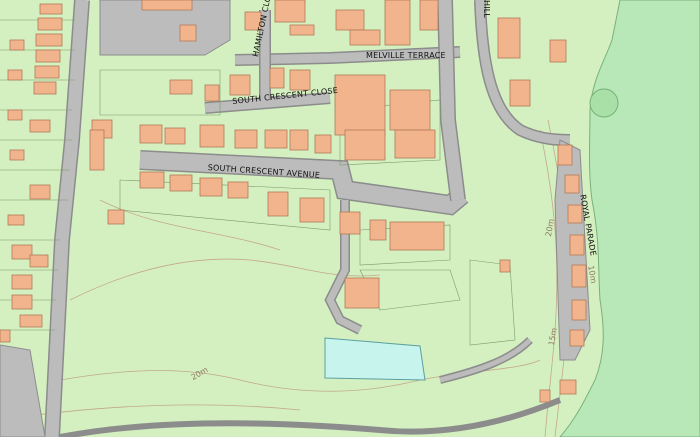 The height and width of the screenshot is (437, 700). Describe the element at coordinates (592, 274) in the screenshot. I see `contour-label-10m-east: 10m` at that location.